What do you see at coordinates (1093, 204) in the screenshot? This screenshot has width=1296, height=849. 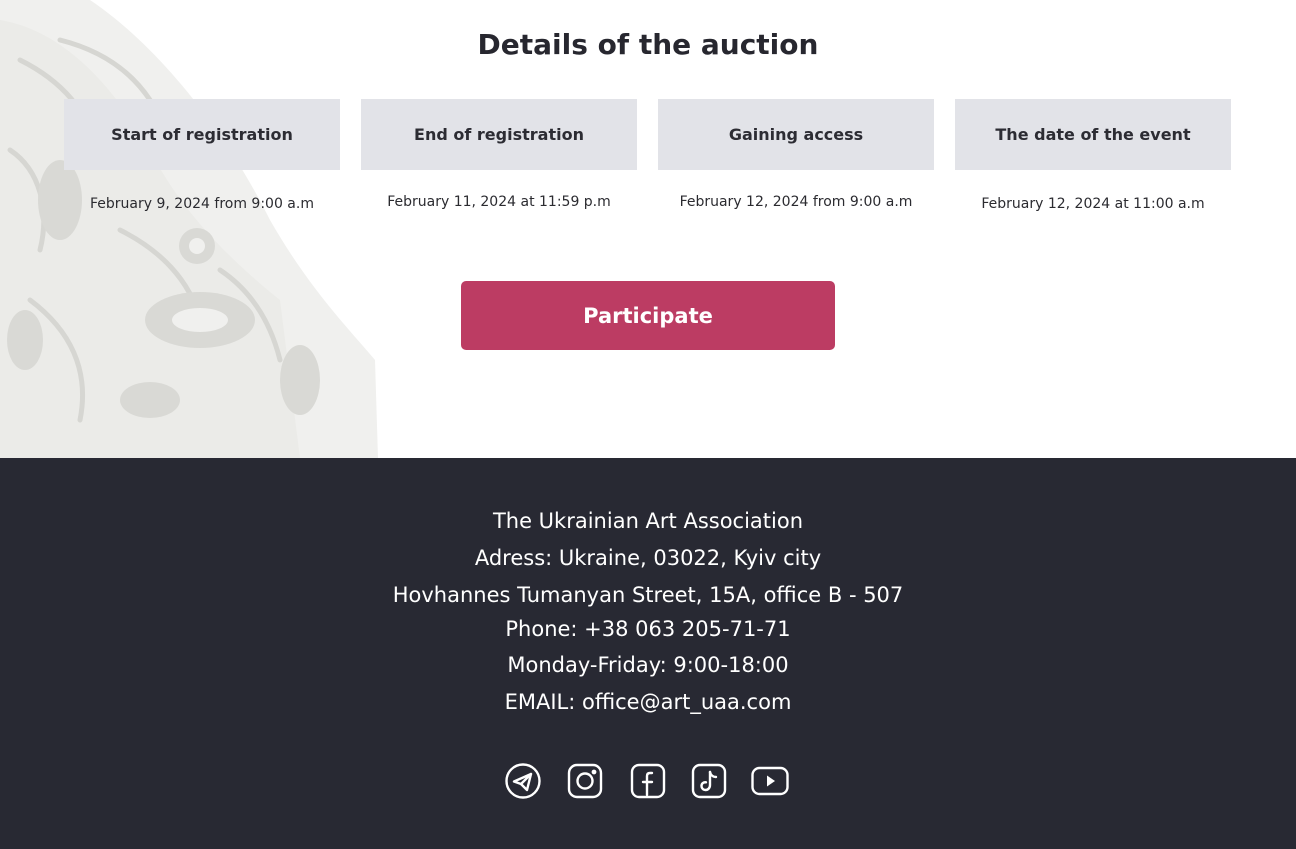 I see `stage-date-event: February 12, 2024 at 11:00 a.m` at bounding box center [1093, 204].